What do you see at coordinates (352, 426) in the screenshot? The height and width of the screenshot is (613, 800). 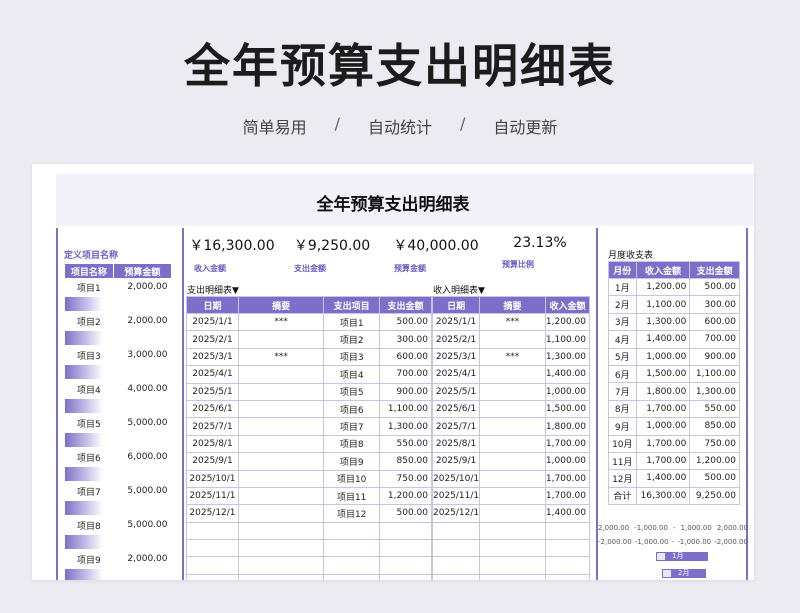 I see `table-cell: 项目7` at bounding box center [352, 426].